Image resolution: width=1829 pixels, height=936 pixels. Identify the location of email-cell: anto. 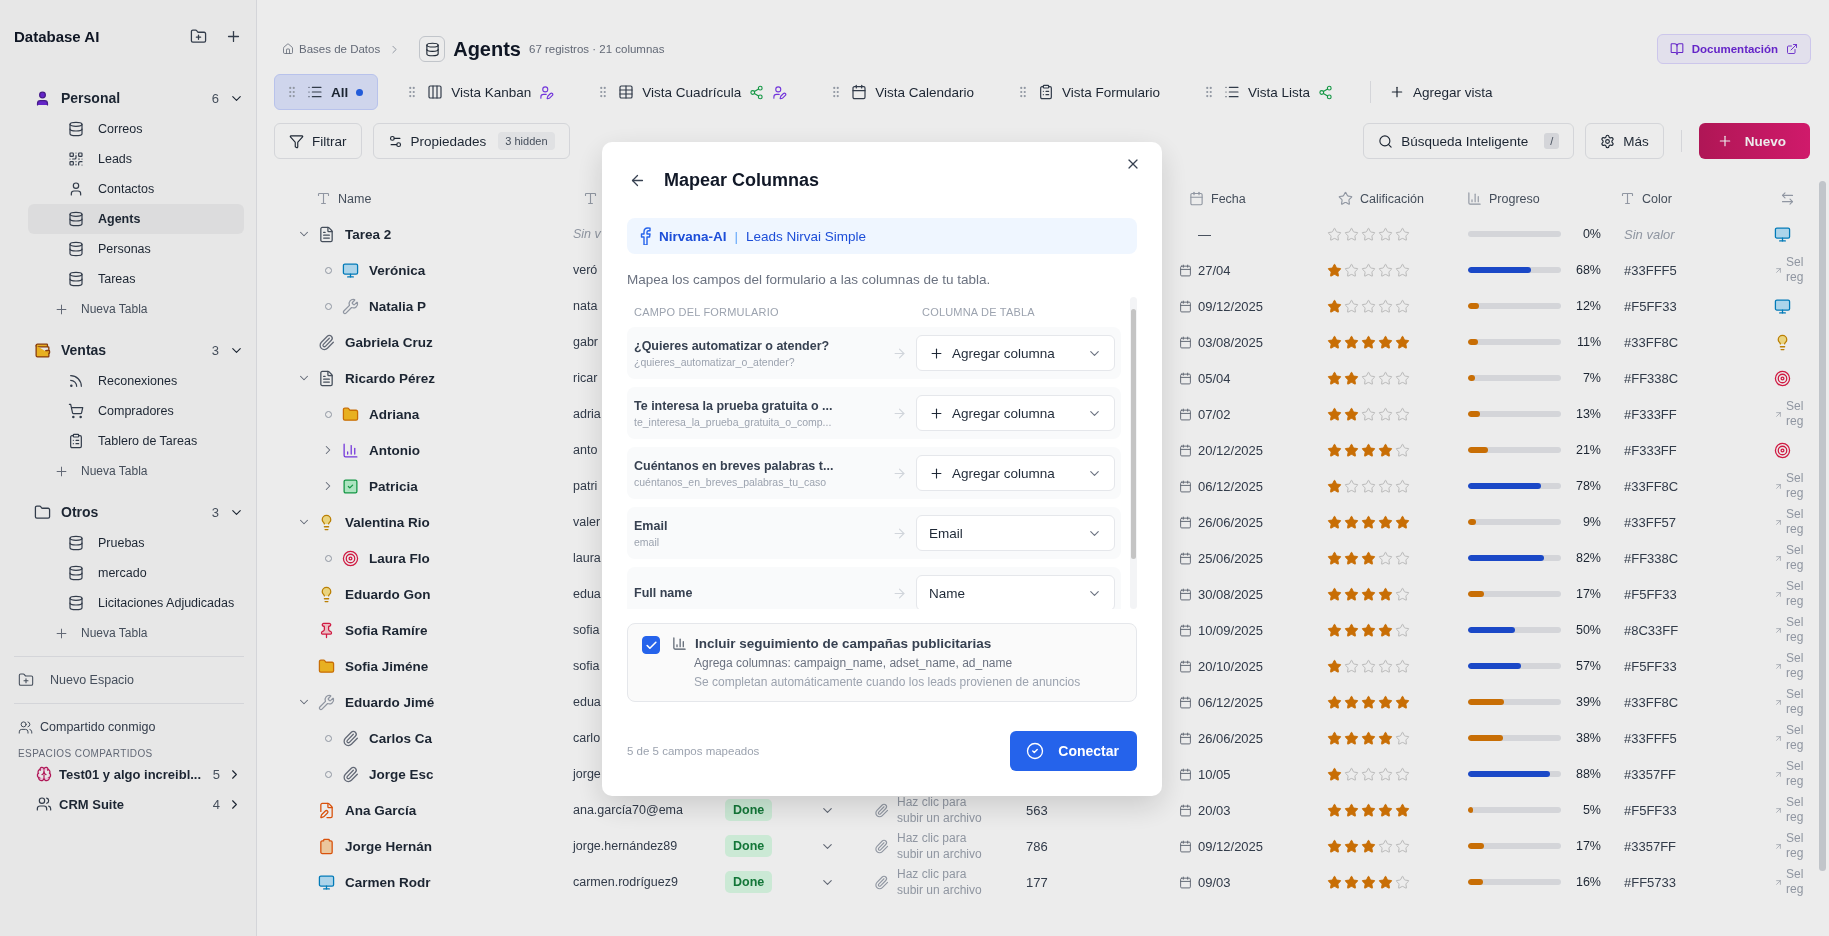
(585, 450).